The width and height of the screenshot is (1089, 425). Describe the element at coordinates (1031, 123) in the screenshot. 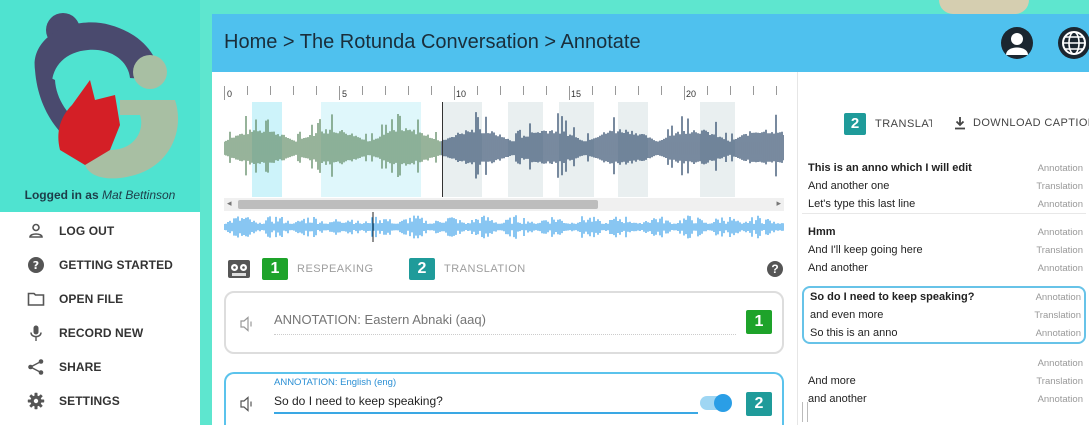

I see `download-label: DOWNLOAD CAPTIONS` at that location.